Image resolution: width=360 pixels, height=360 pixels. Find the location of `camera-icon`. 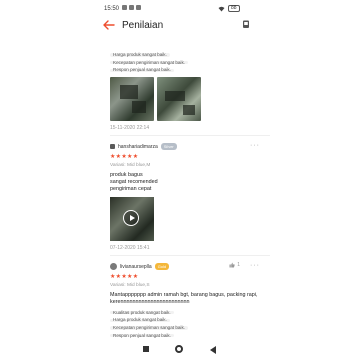

camera-icon is located at coordinates (246, 24).